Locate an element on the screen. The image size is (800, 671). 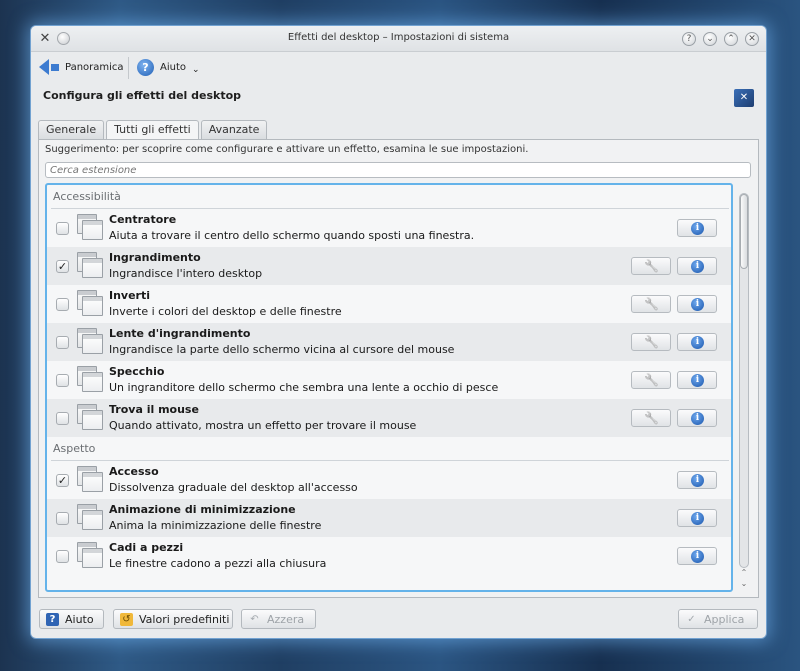
defaults-button-label: Valori predefiniti is located at coordinates (184, 619).